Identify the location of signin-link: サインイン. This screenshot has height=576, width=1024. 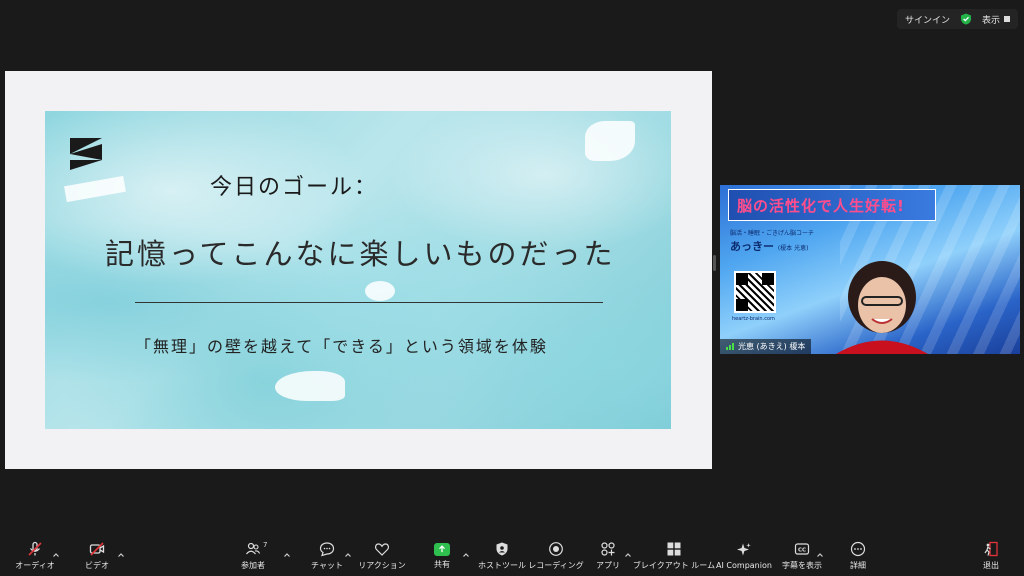
(927, 19).